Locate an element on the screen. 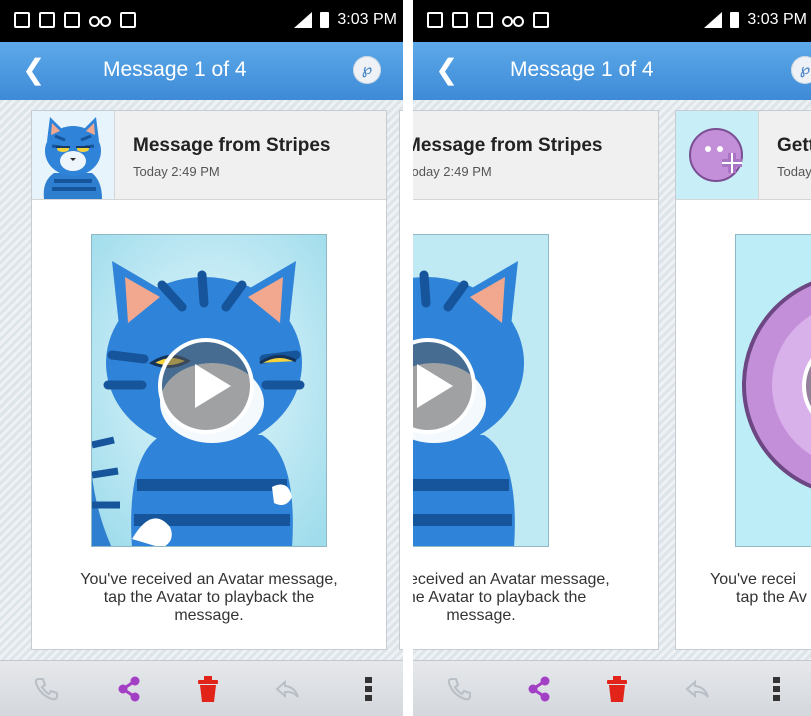 The height and width of the screenshot is (716, 811). next-message-card: Gett Today You've recei tap the Av is located at coordinates (743, 380).